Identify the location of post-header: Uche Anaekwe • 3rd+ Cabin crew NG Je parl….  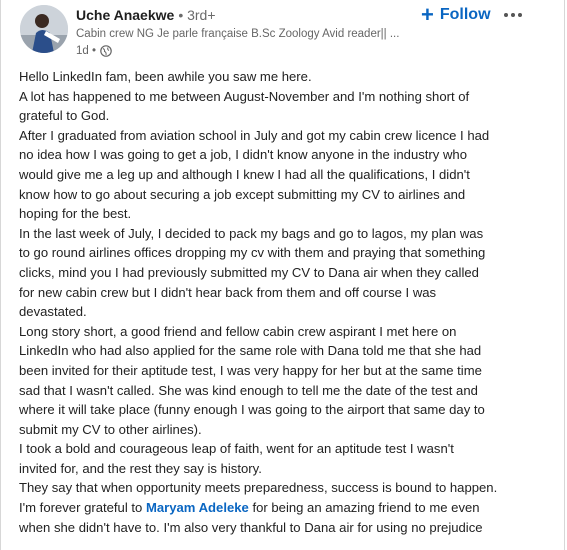
(283, 33).